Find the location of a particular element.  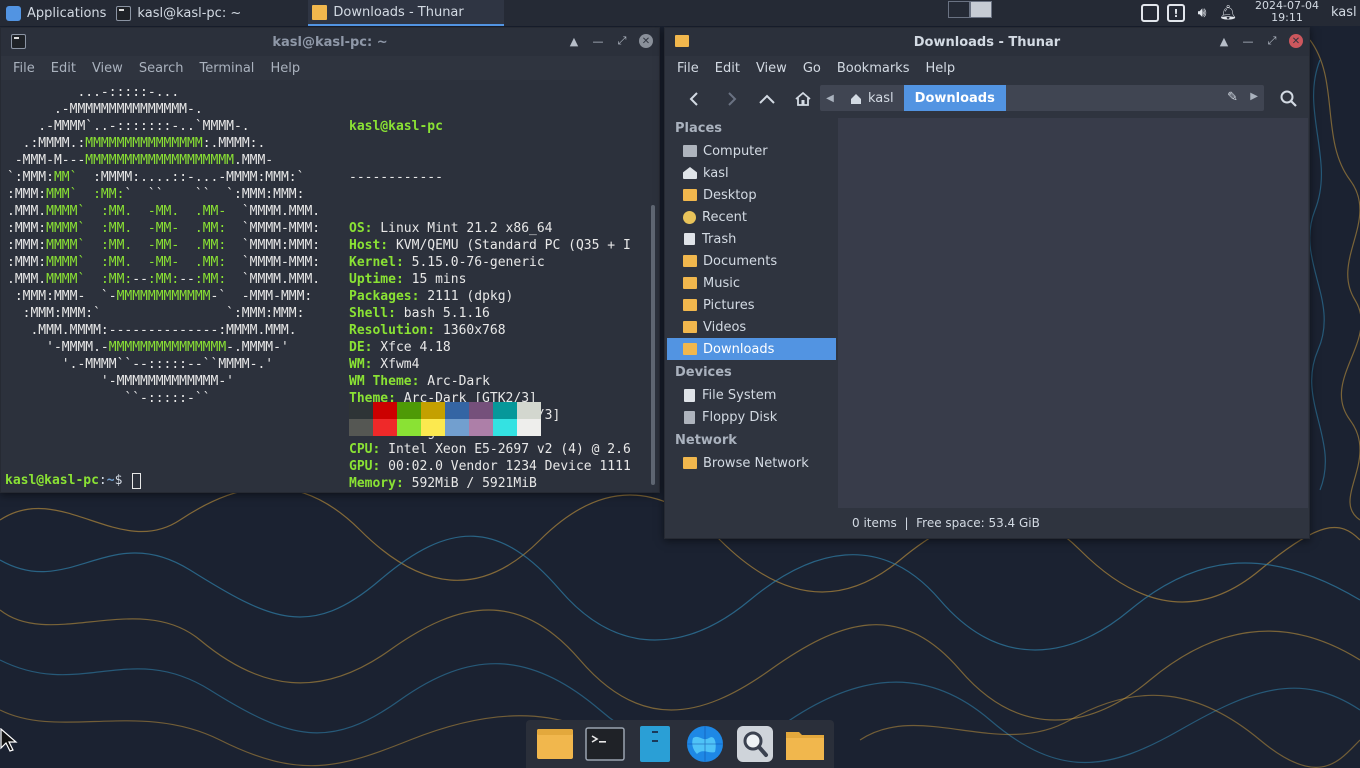

downloads-folder-icon is located at coordinates (690, 349).